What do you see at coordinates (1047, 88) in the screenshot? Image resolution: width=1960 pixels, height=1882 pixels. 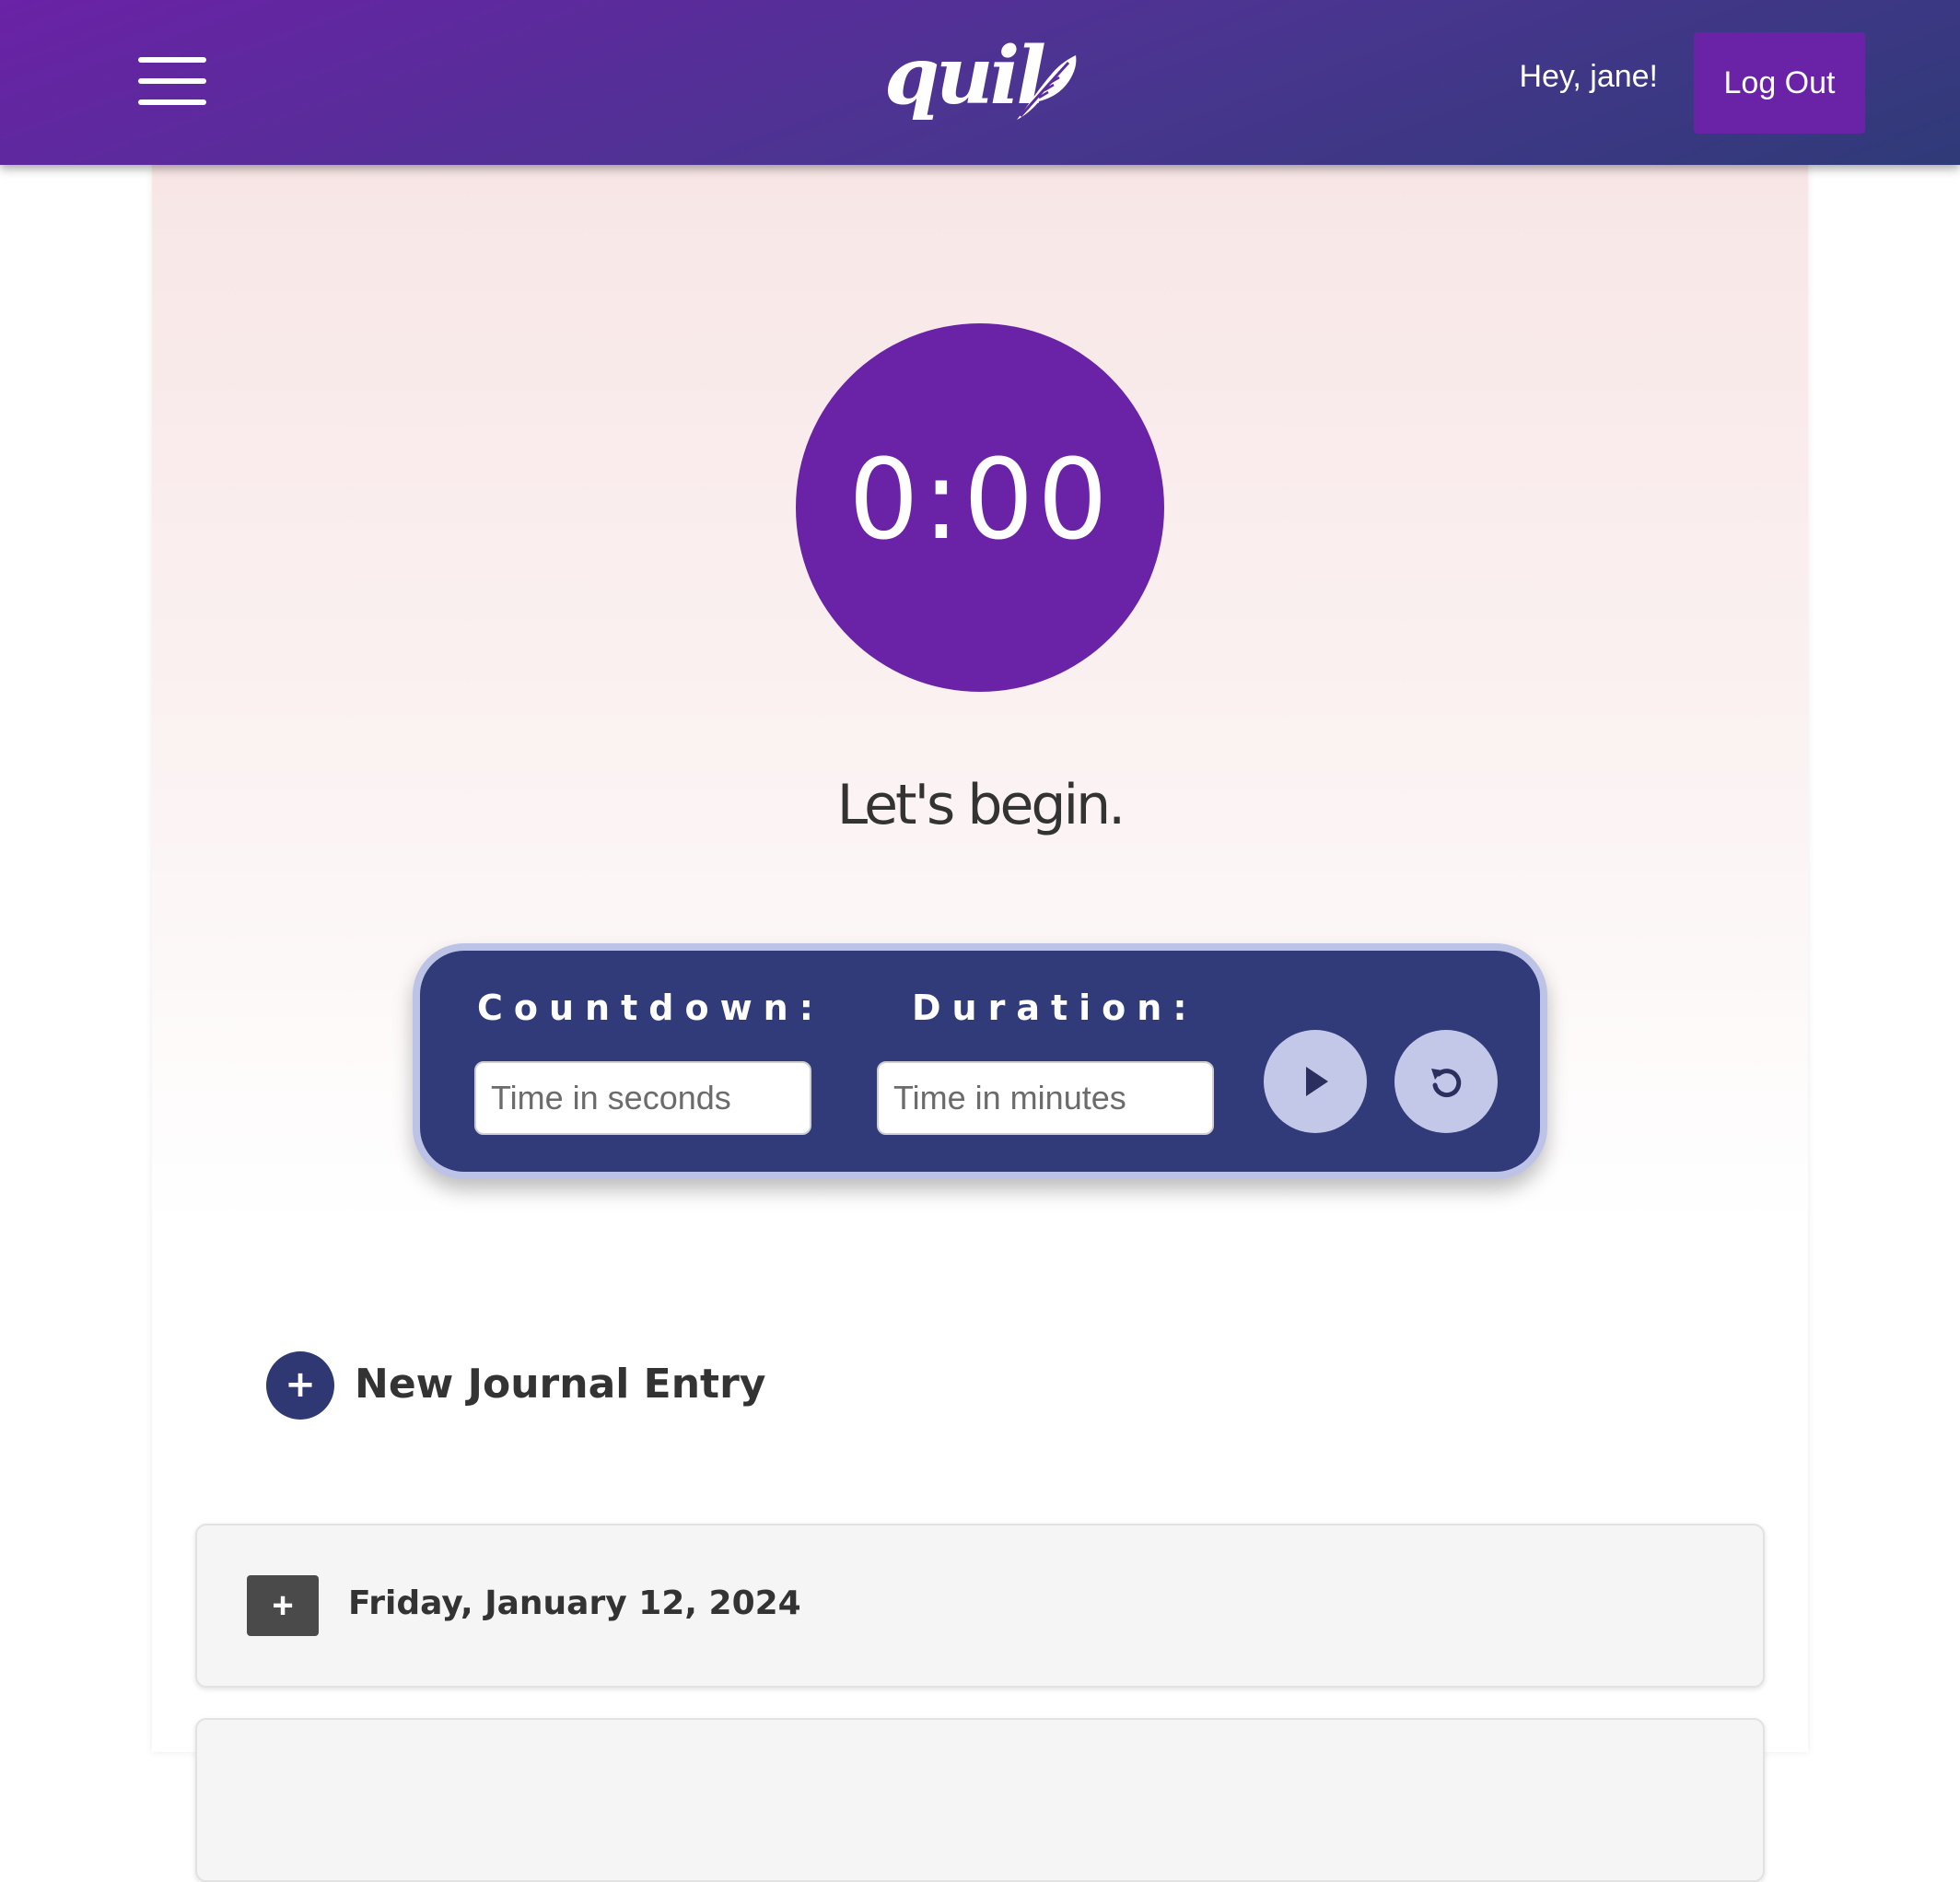 I see `quill-feather-icon` at bounding box center [1047, 88].